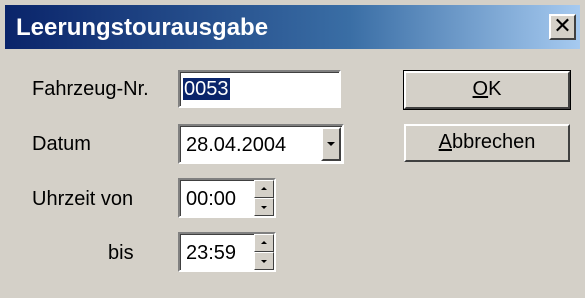 This screenshot has height=298, width=585. What do you see at coordinates (206, 89) in the screenshot?
I see `vehicle-number-value: 0053` at bounding box center [206, 89].